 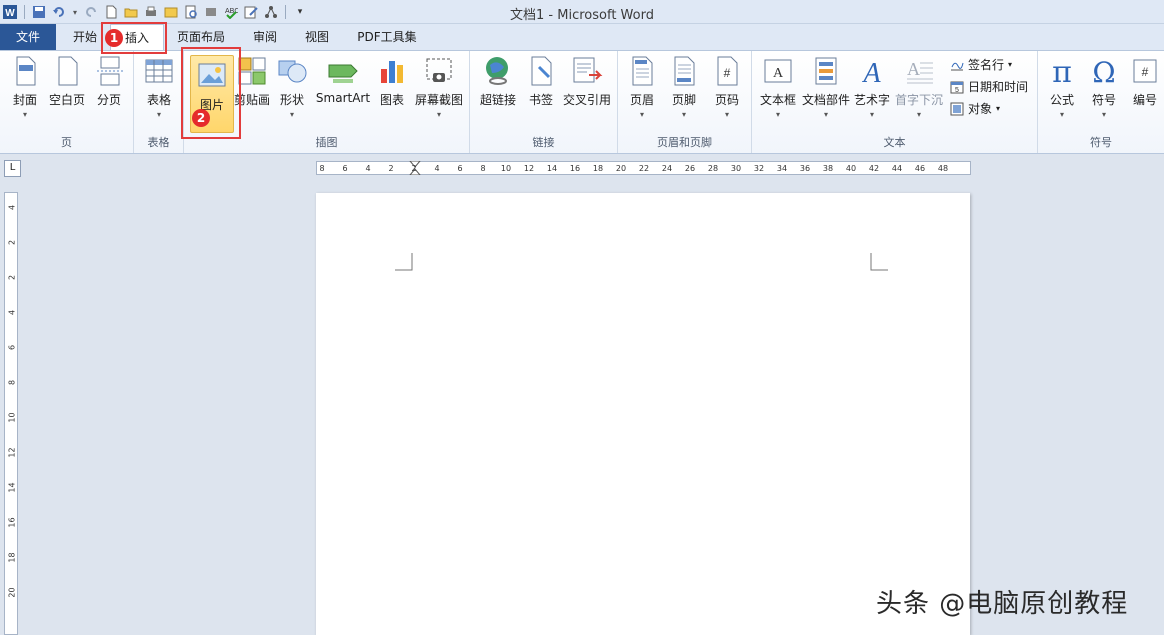 I want to click on header-button: 页眉 ▾, so click(x=642, y=95).